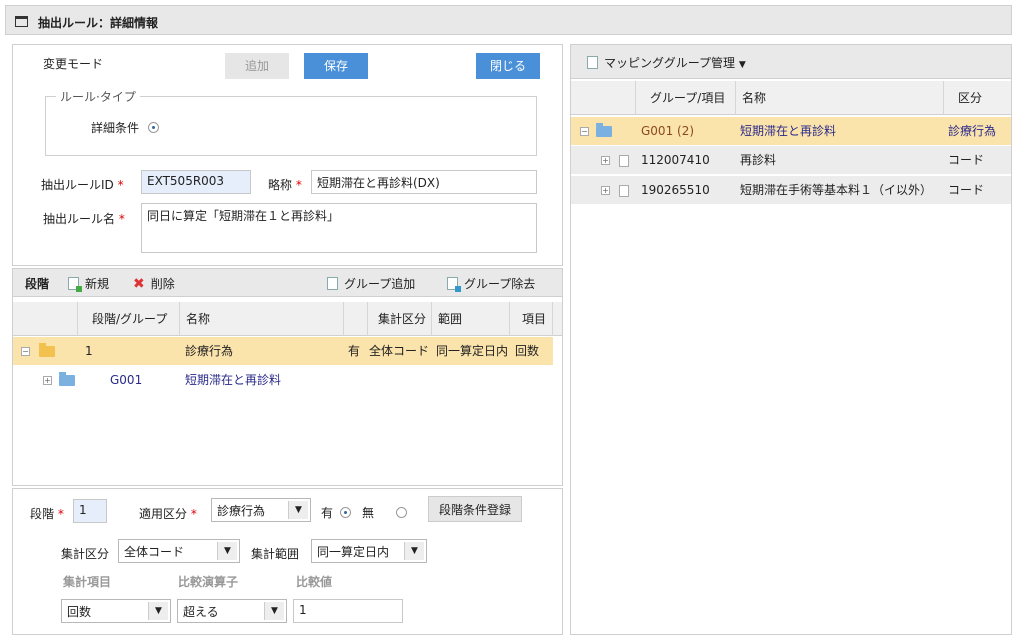 Image resolution: width=1012 pixels, height=635 pixels. What do you see at coordinates (508, 20) in the screenshot?
I see `window-title-bar: 抽出ルール：詳細情報` at bounding box center [508, 20].